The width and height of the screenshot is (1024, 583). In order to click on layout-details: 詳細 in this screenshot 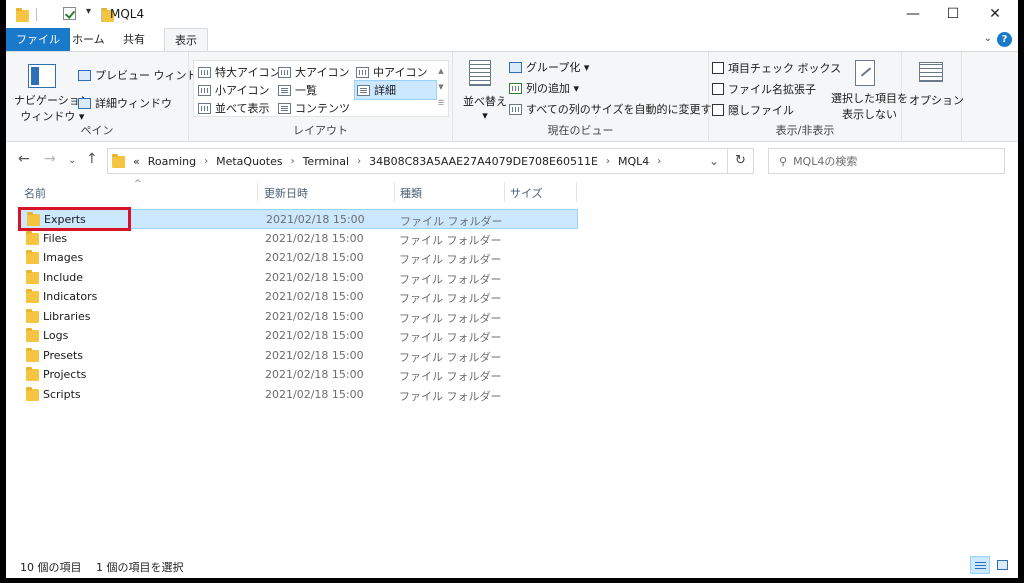, I will do `click(395, 90)`.